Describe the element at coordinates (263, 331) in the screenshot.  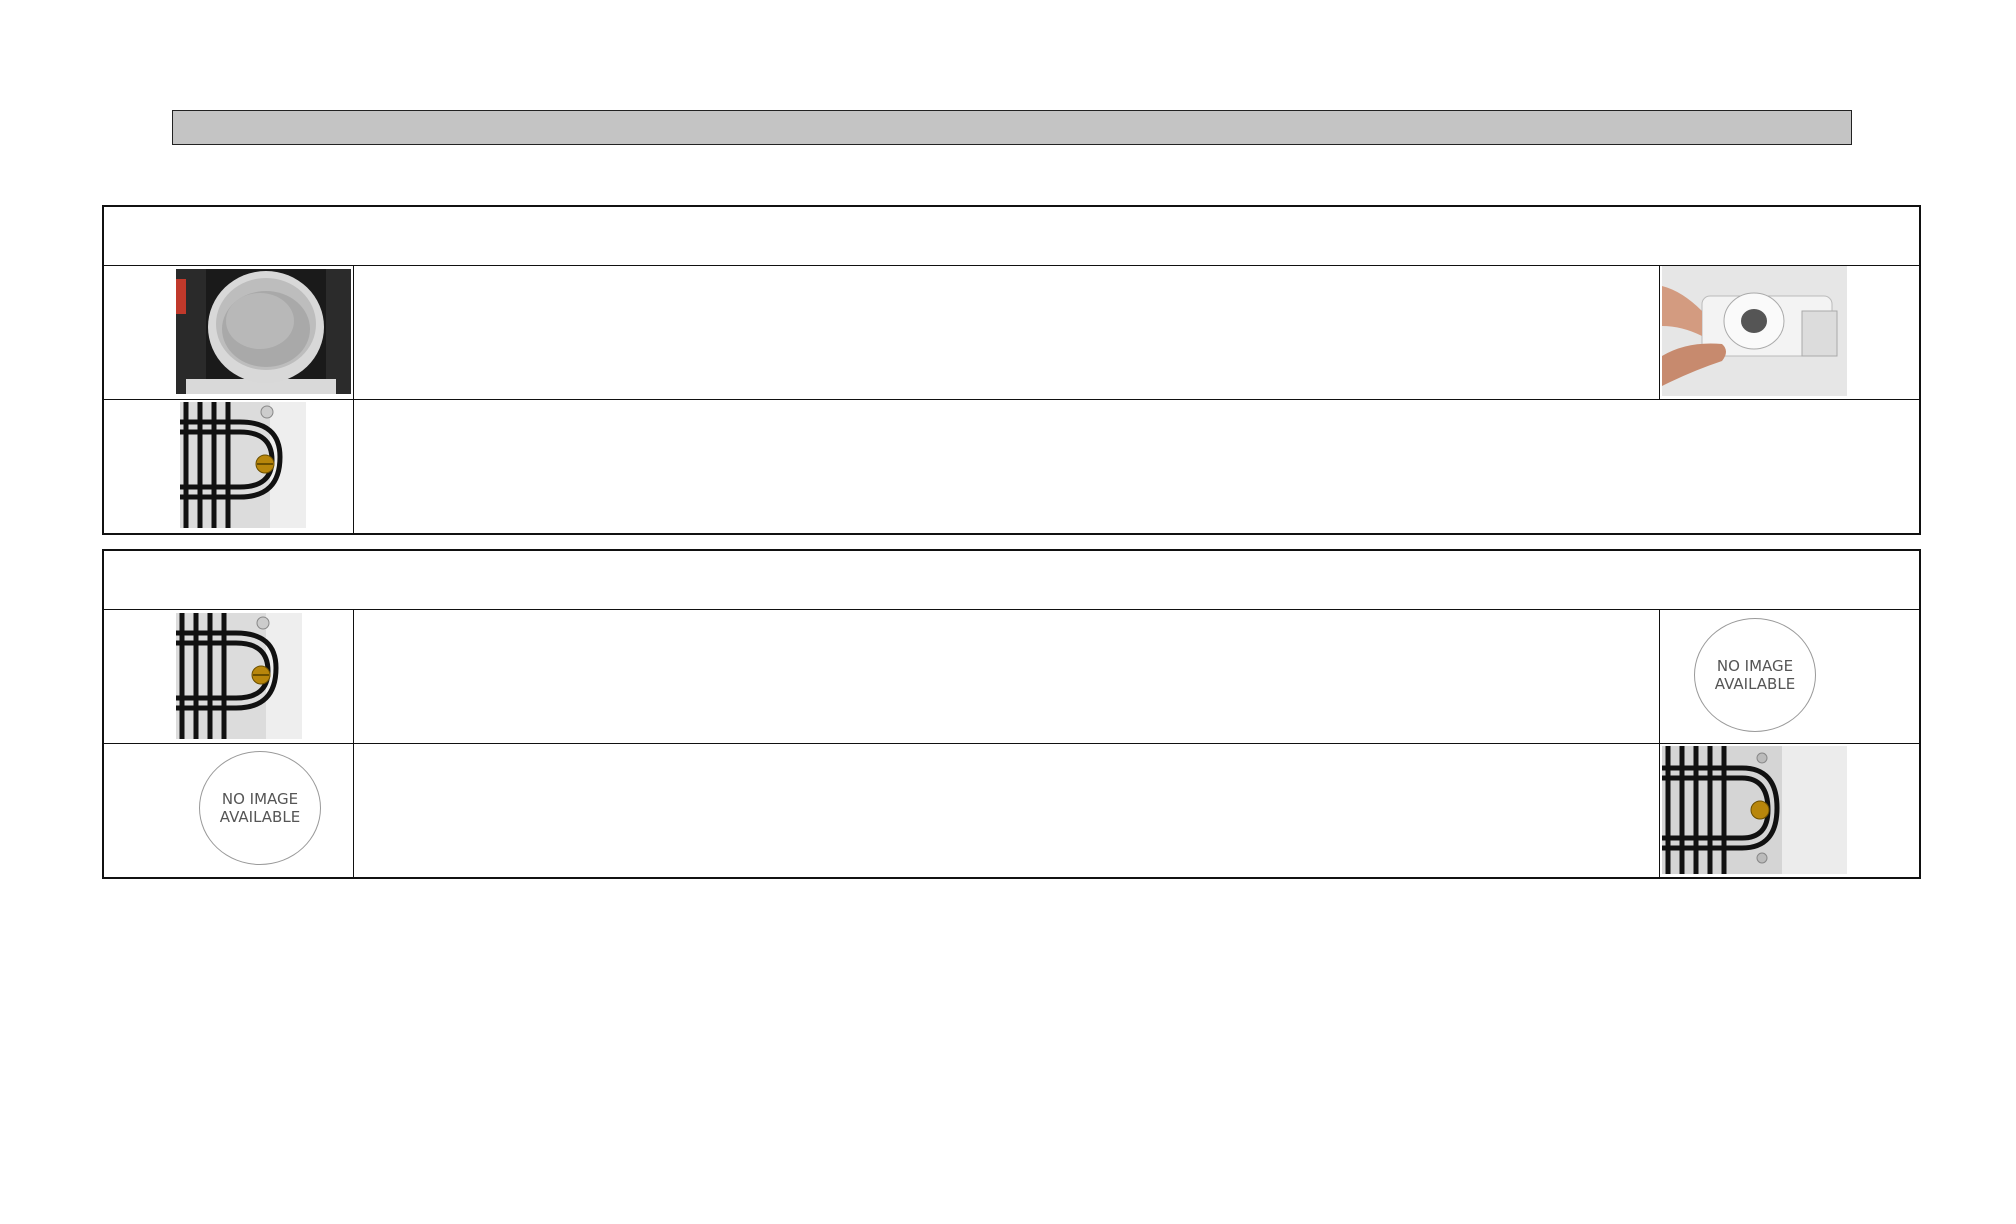
I see `drip-tray-cup-photo` at that location.